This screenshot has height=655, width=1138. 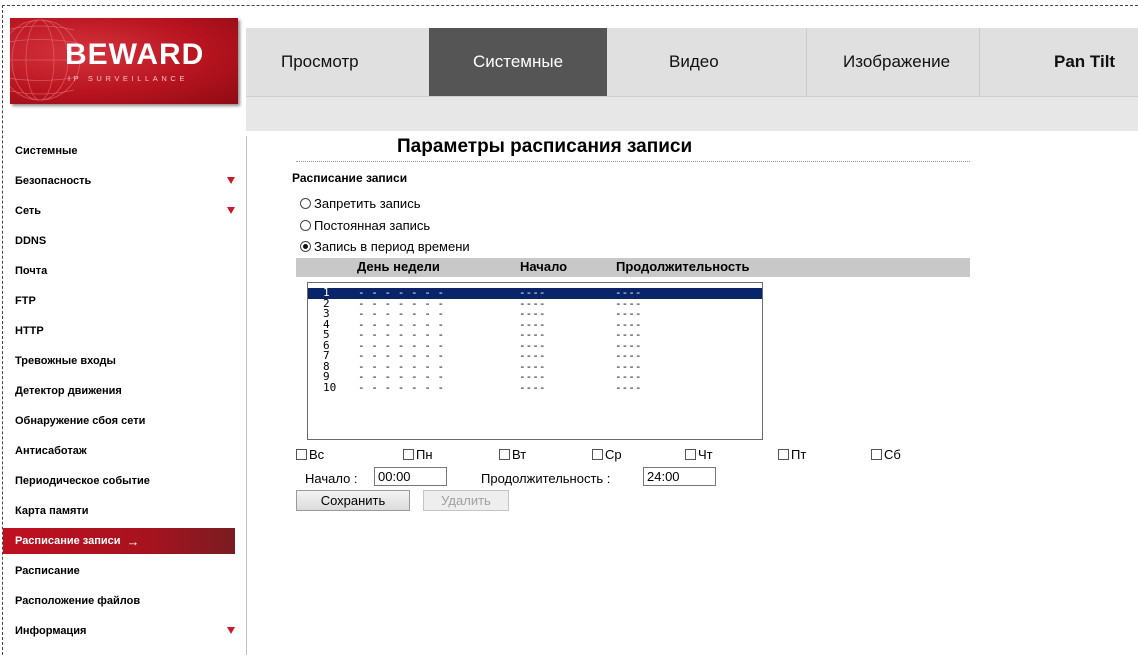 I want to click on sidebar-item-label: HTTP, so click(x=29, y=331).